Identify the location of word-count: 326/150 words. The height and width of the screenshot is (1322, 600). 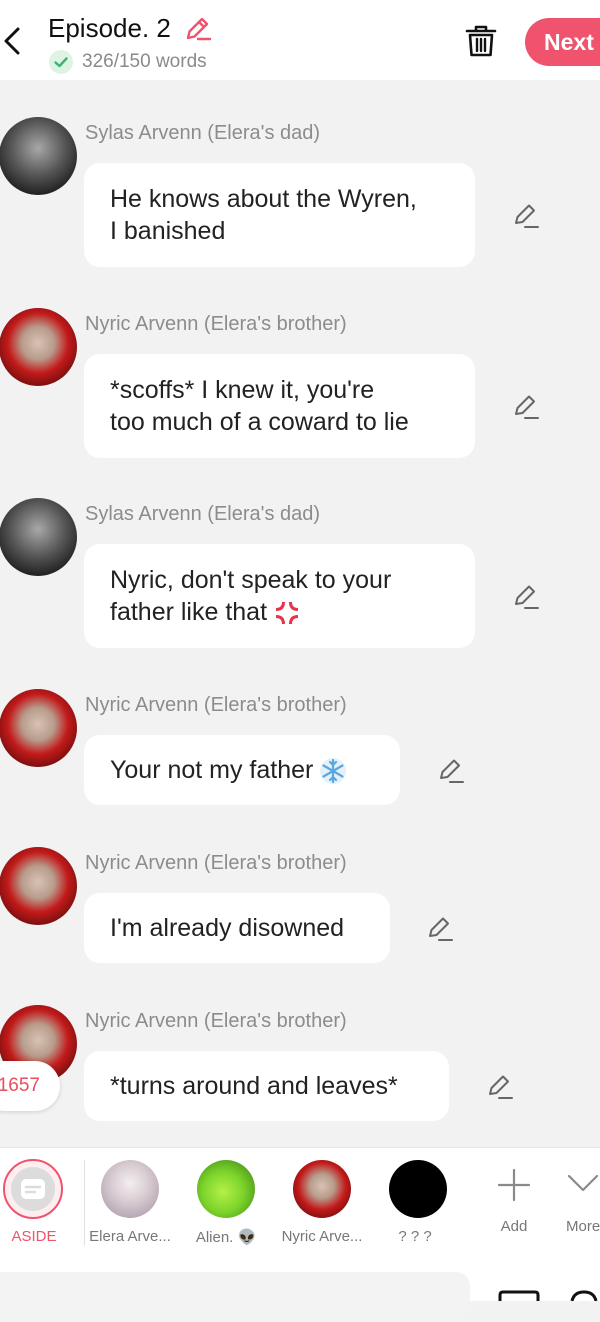
(144, 61).